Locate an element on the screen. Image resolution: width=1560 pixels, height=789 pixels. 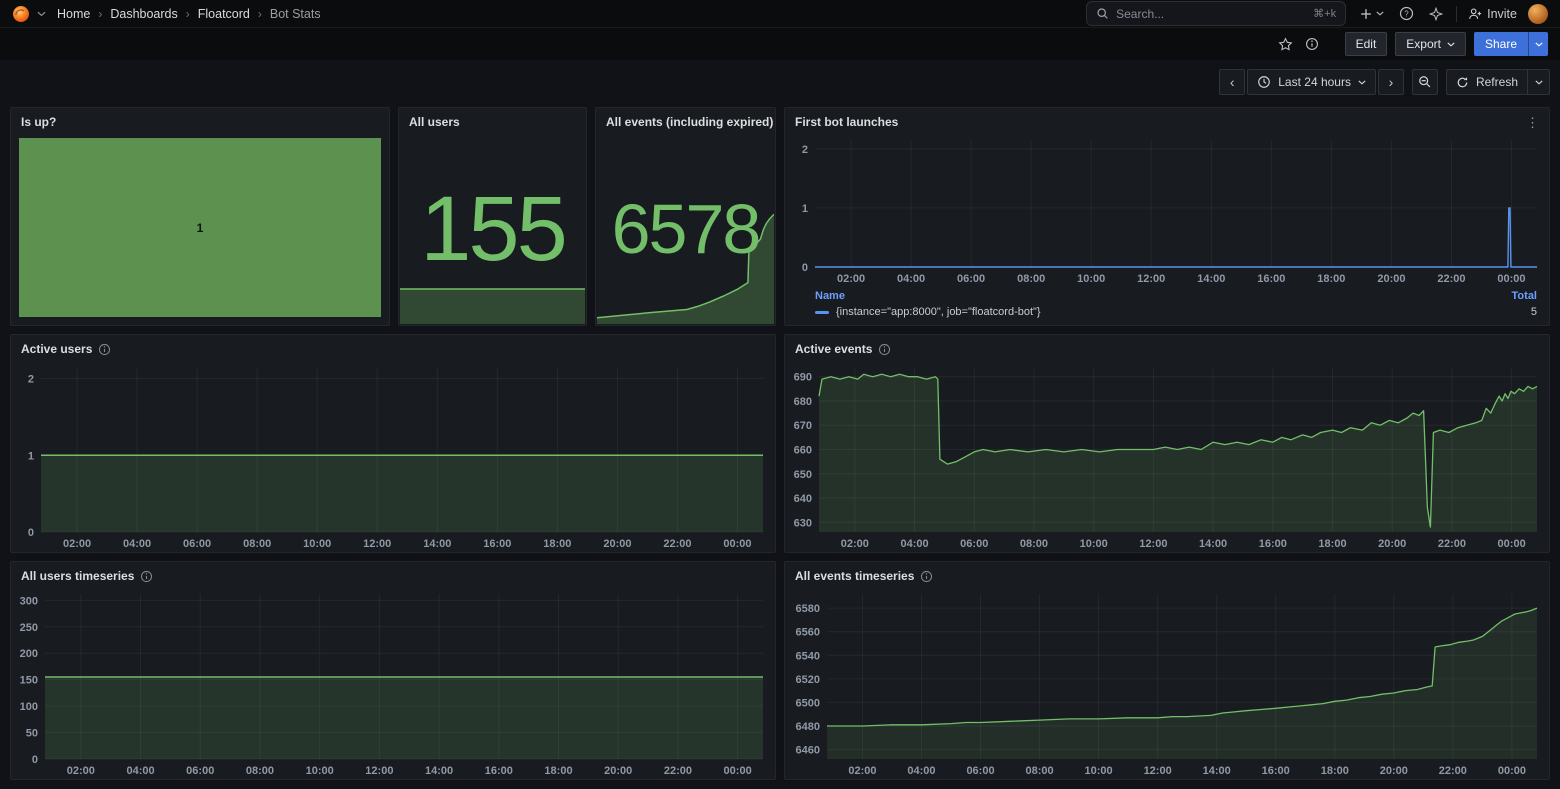
panel-header: All events (including expired) is located at coordinates (685, 120).